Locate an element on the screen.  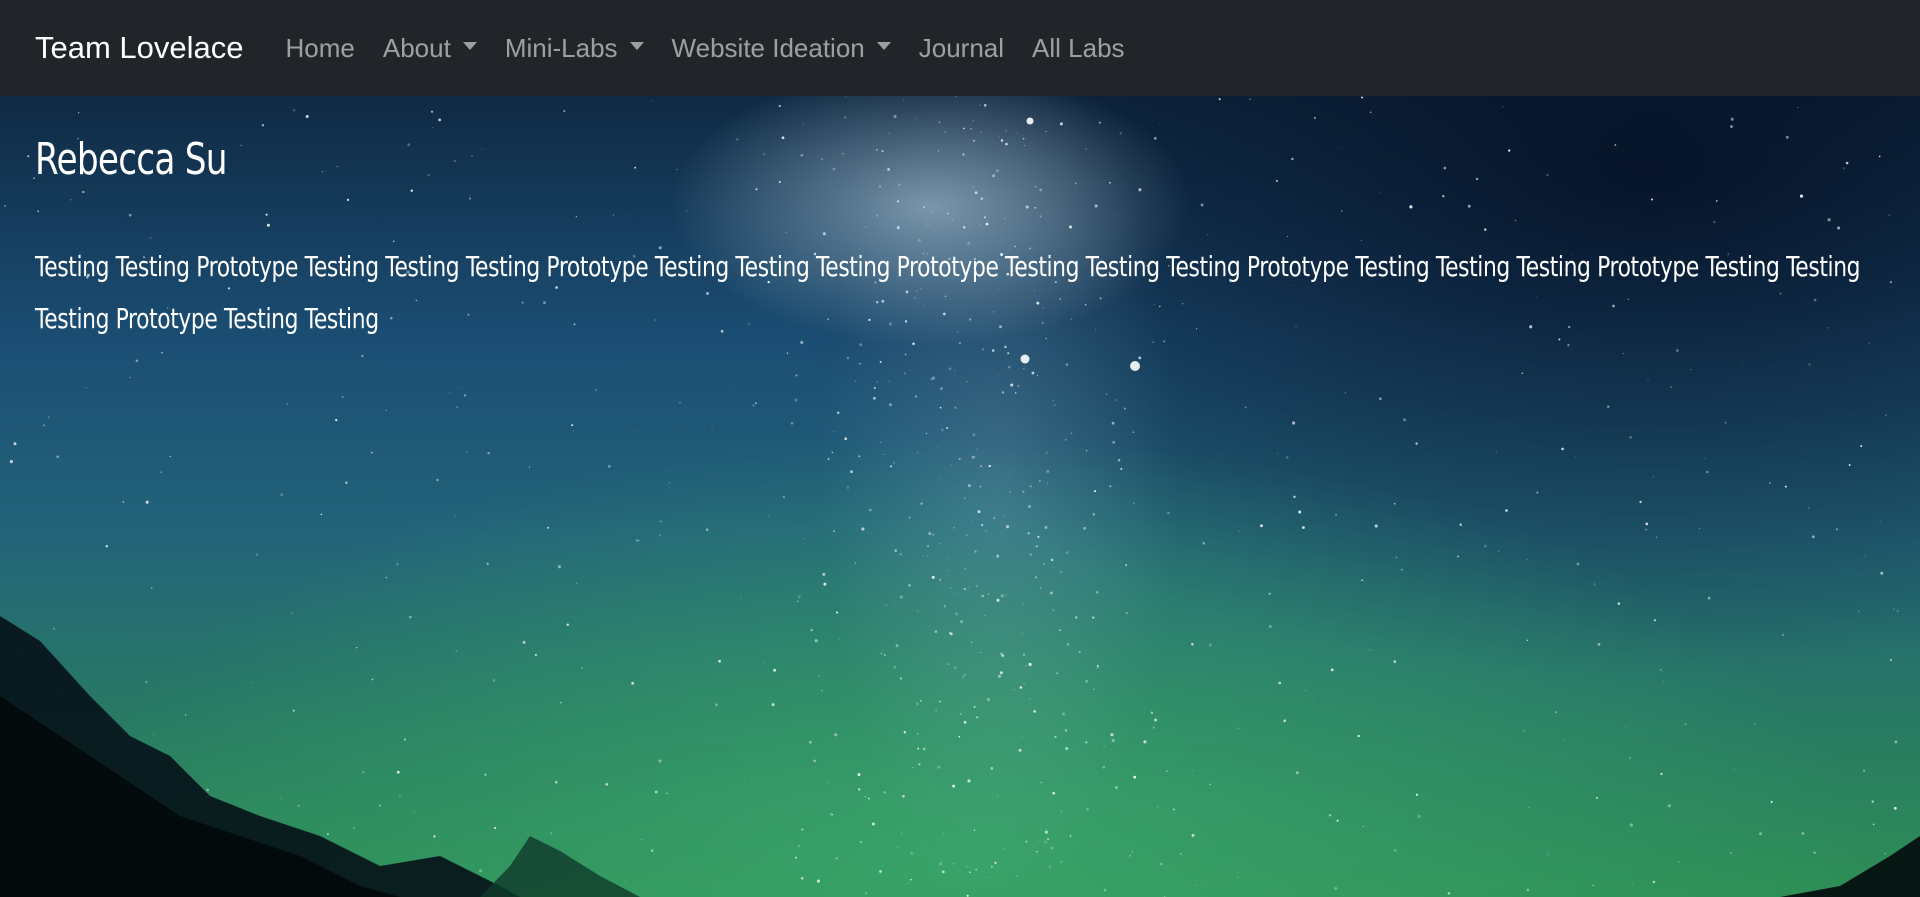
nav-item-website-ideation: Website Ideation is located at coordinates (781, 48).